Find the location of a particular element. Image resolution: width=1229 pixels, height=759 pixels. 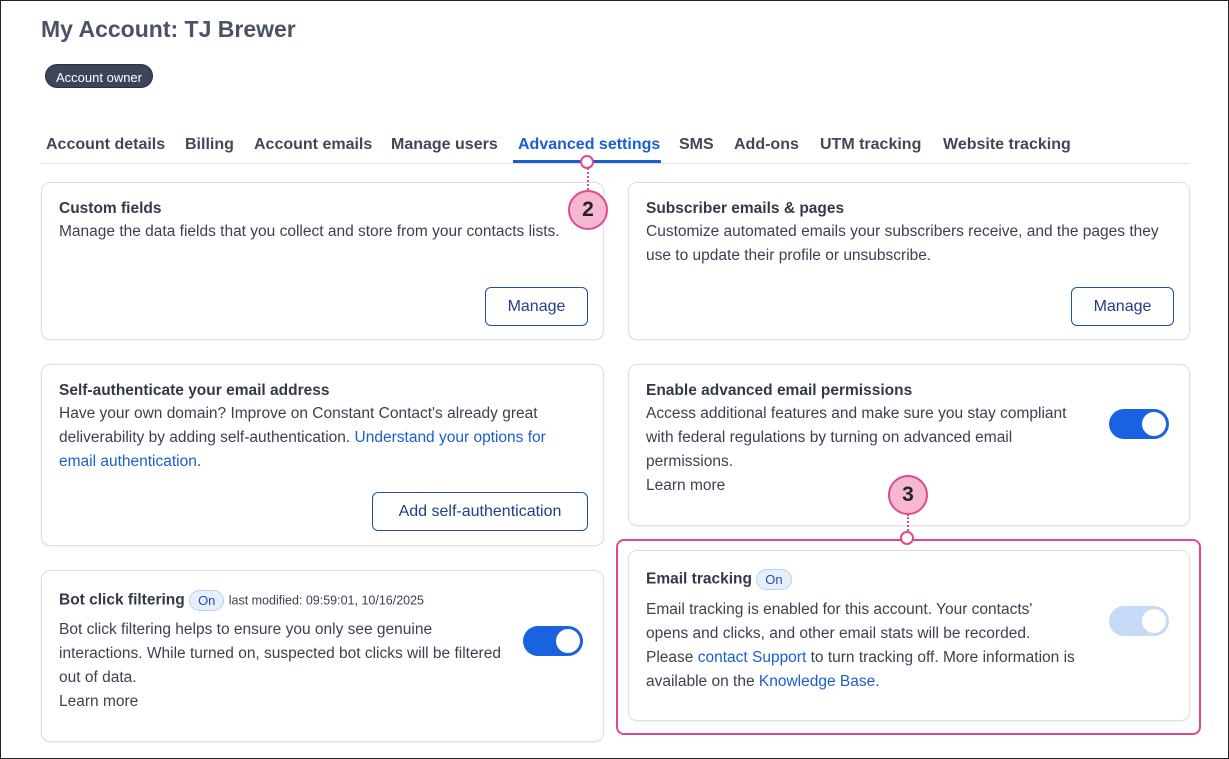

tab-utm-tracking: UTM tracking is located at coordinates (870, 145).